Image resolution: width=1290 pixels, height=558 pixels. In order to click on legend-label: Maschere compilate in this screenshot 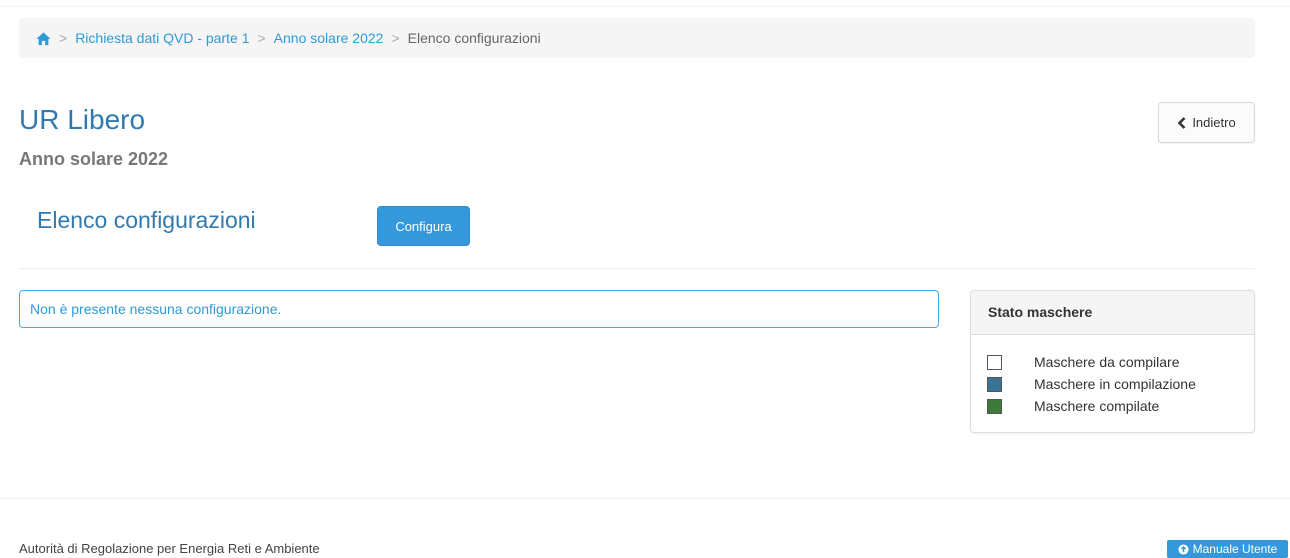, I will do `click(1097, 406)`.